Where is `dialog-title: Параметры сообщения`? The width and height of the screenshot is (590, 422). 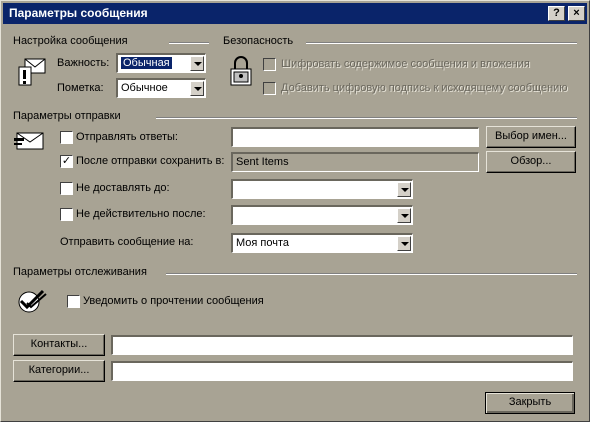
dialog-title: Параметры сообщения is located at coordinates (78, 13).